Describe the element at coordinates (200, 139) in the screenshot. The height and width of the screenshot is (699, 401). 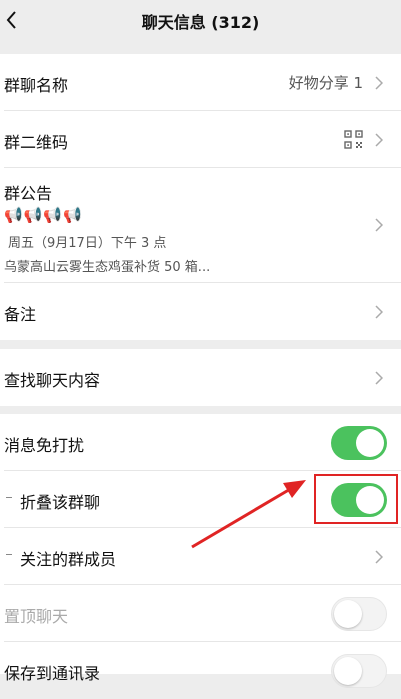
I see `group-qr-row: 群二维码` at that location.